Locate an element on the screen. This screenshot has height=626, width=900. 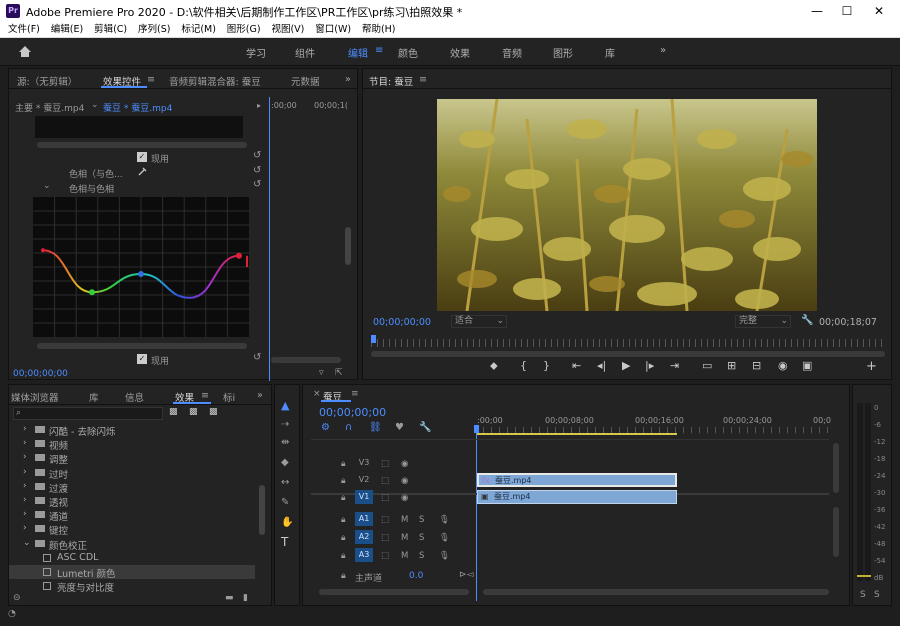
video-tracks-scrollbar is located at coordinates (836, 468).